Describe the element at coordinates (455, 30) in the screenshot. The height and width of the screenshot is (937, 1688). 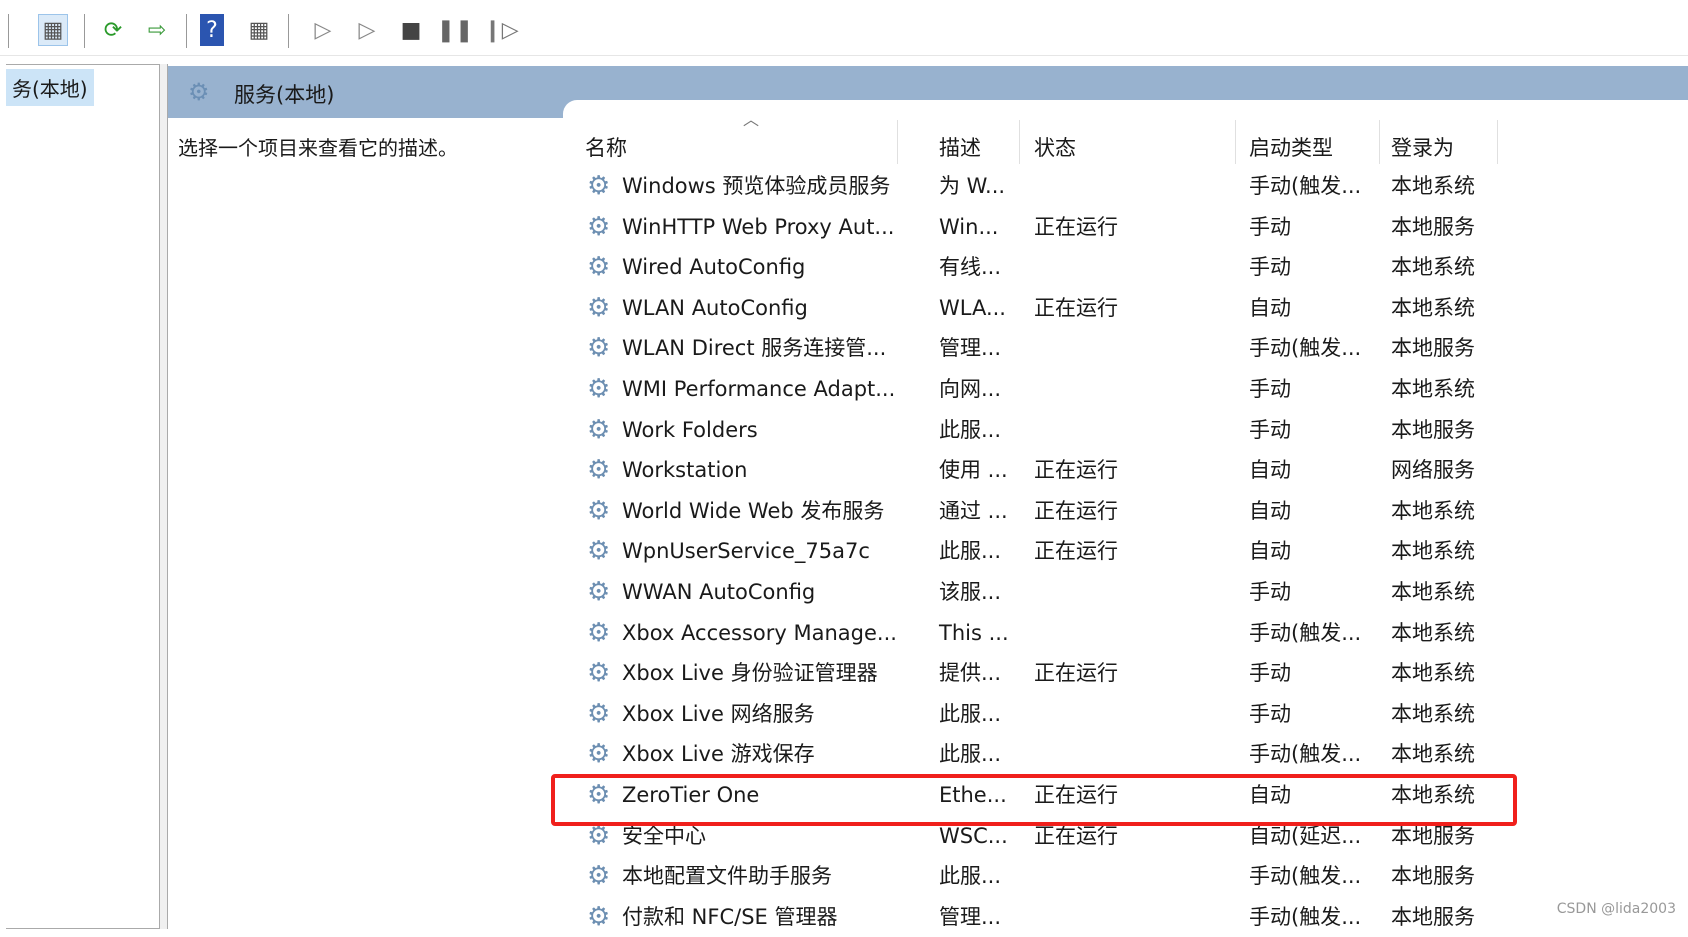
I see `pause-icon: ❚❚` at that location.